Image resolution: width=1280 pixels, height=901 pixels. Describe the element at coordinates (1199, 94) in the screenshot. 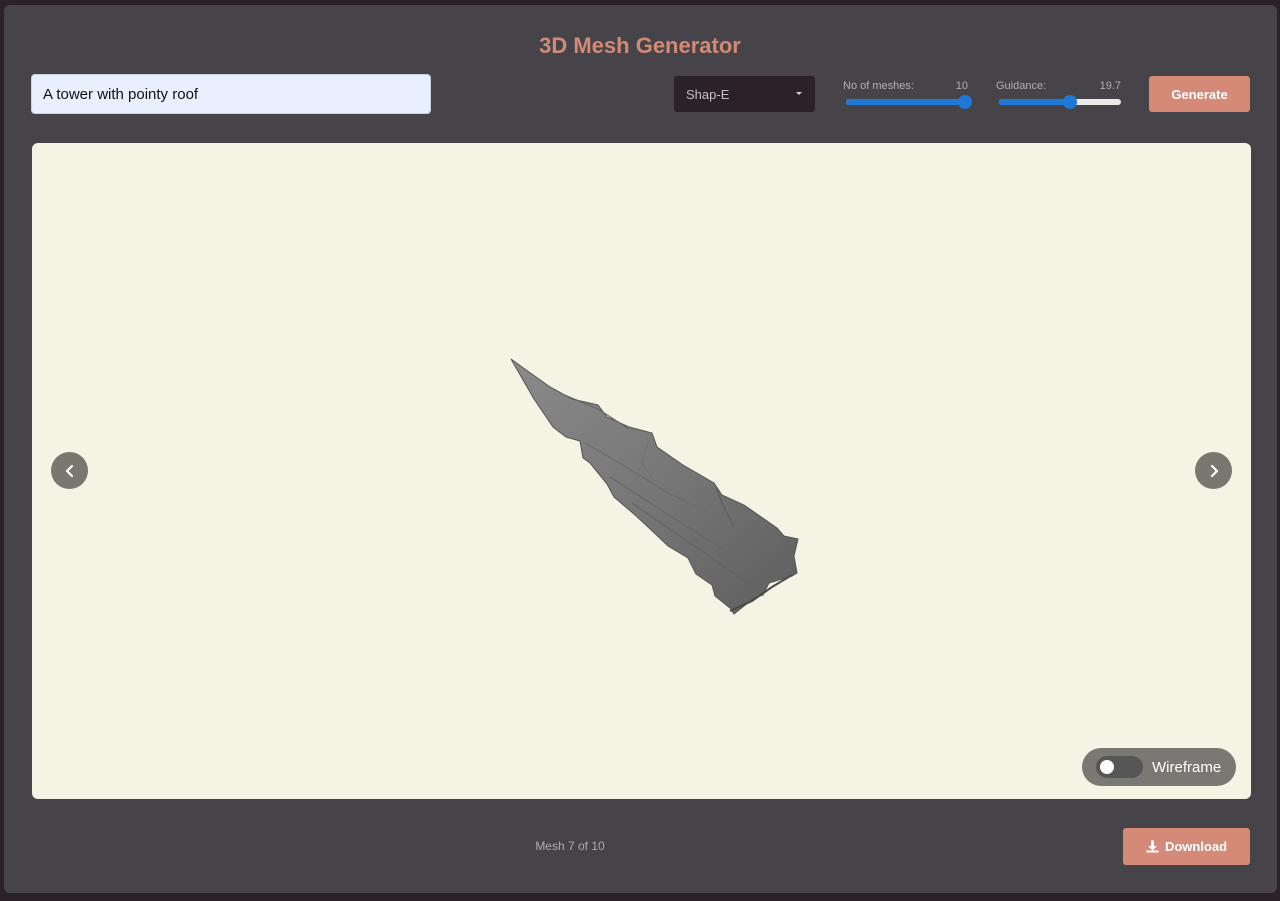

I see `generate-button: Generate` at that location.